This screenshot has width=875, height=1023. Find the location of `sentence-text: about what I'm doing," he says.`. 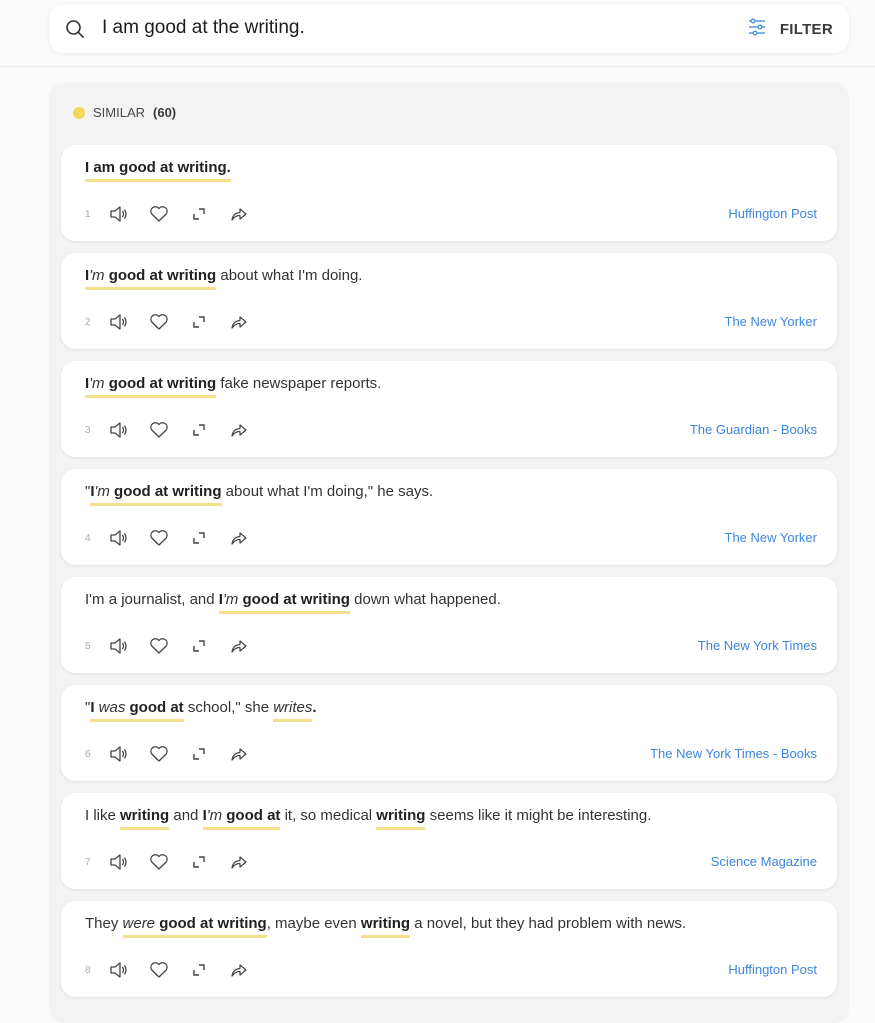

sentence-text: about what I'm doing," he says. is located at coordinates (327, 491).